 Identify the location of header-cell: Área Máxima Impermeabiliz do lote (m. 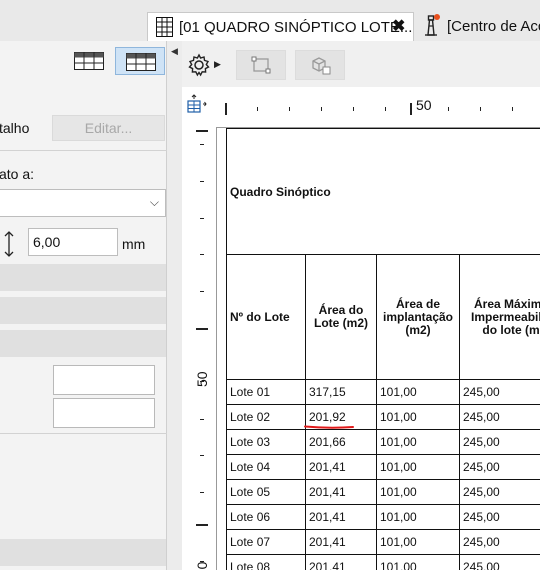
(499, 317).